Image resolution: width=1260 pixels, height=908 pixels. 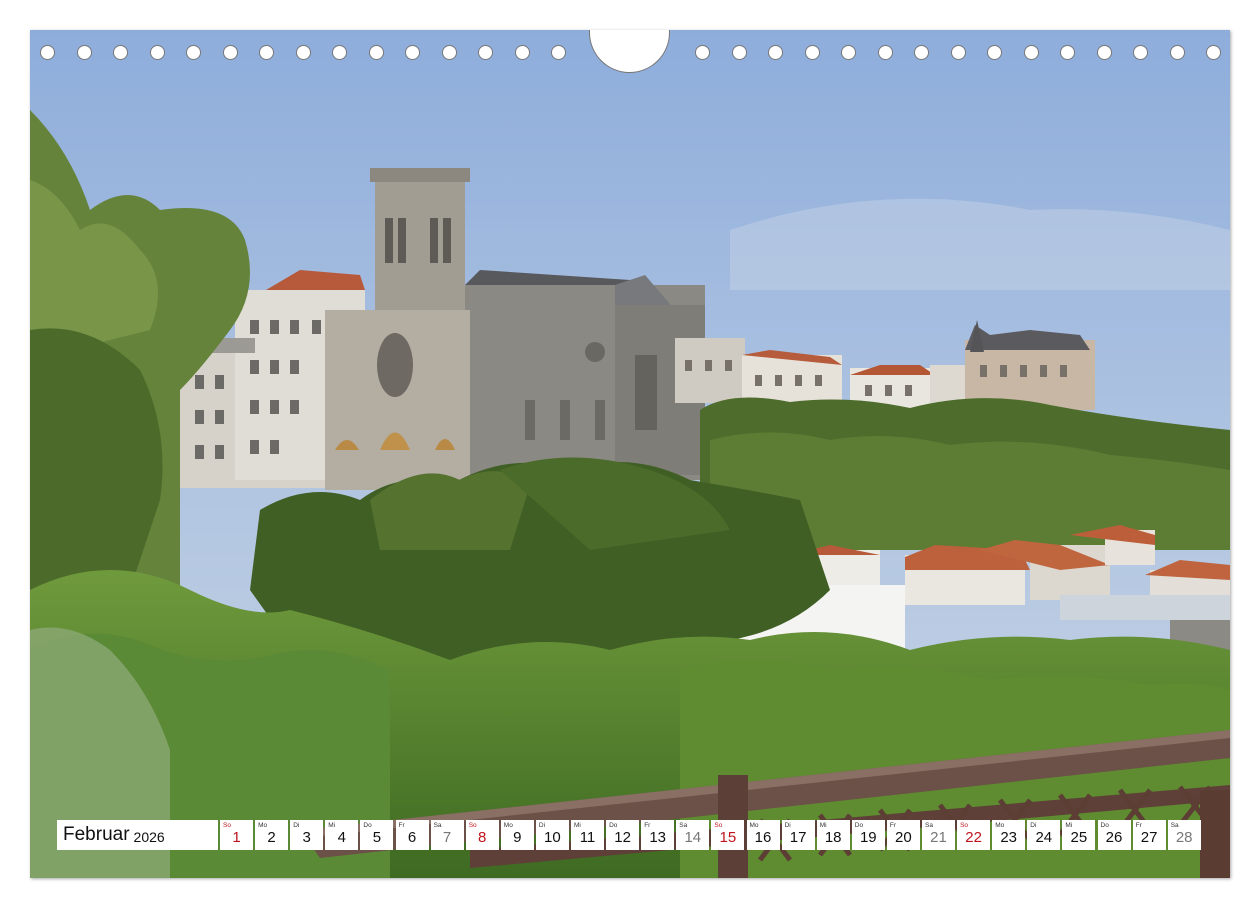 I want to click on day-cell: Fr 13, so click(x=658, y=835).